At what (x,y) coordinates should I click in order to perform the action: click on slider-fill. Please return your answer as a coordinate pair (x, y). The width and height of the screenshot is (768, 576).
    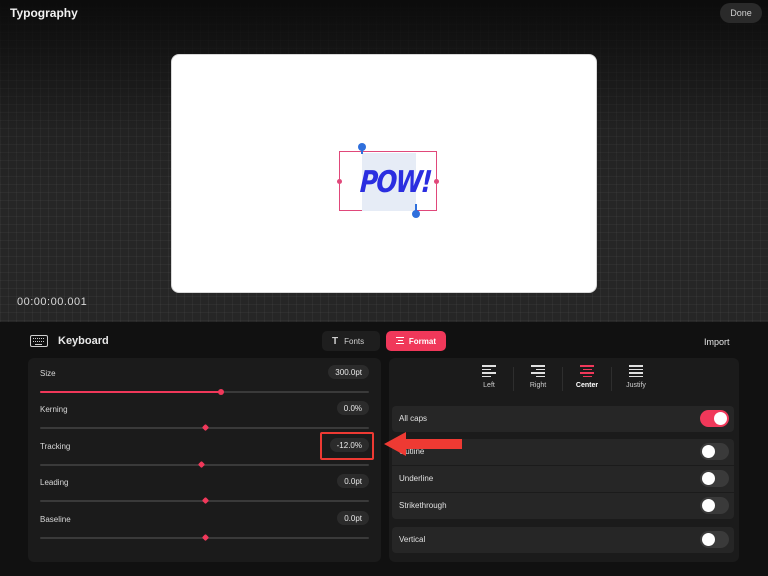
    Looking at the image, I should click on (130, 392).